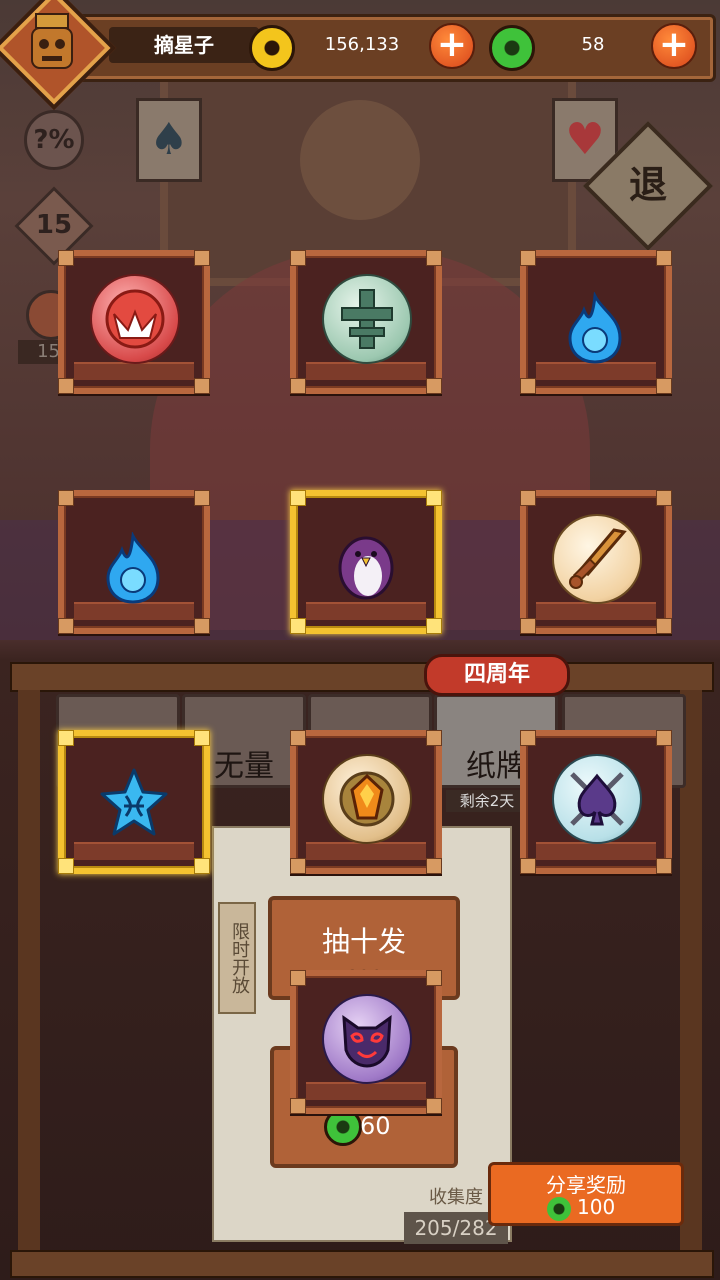 The image size is (720, 1280). I want to click on item-slot-pisces-star, so click(134, 802).